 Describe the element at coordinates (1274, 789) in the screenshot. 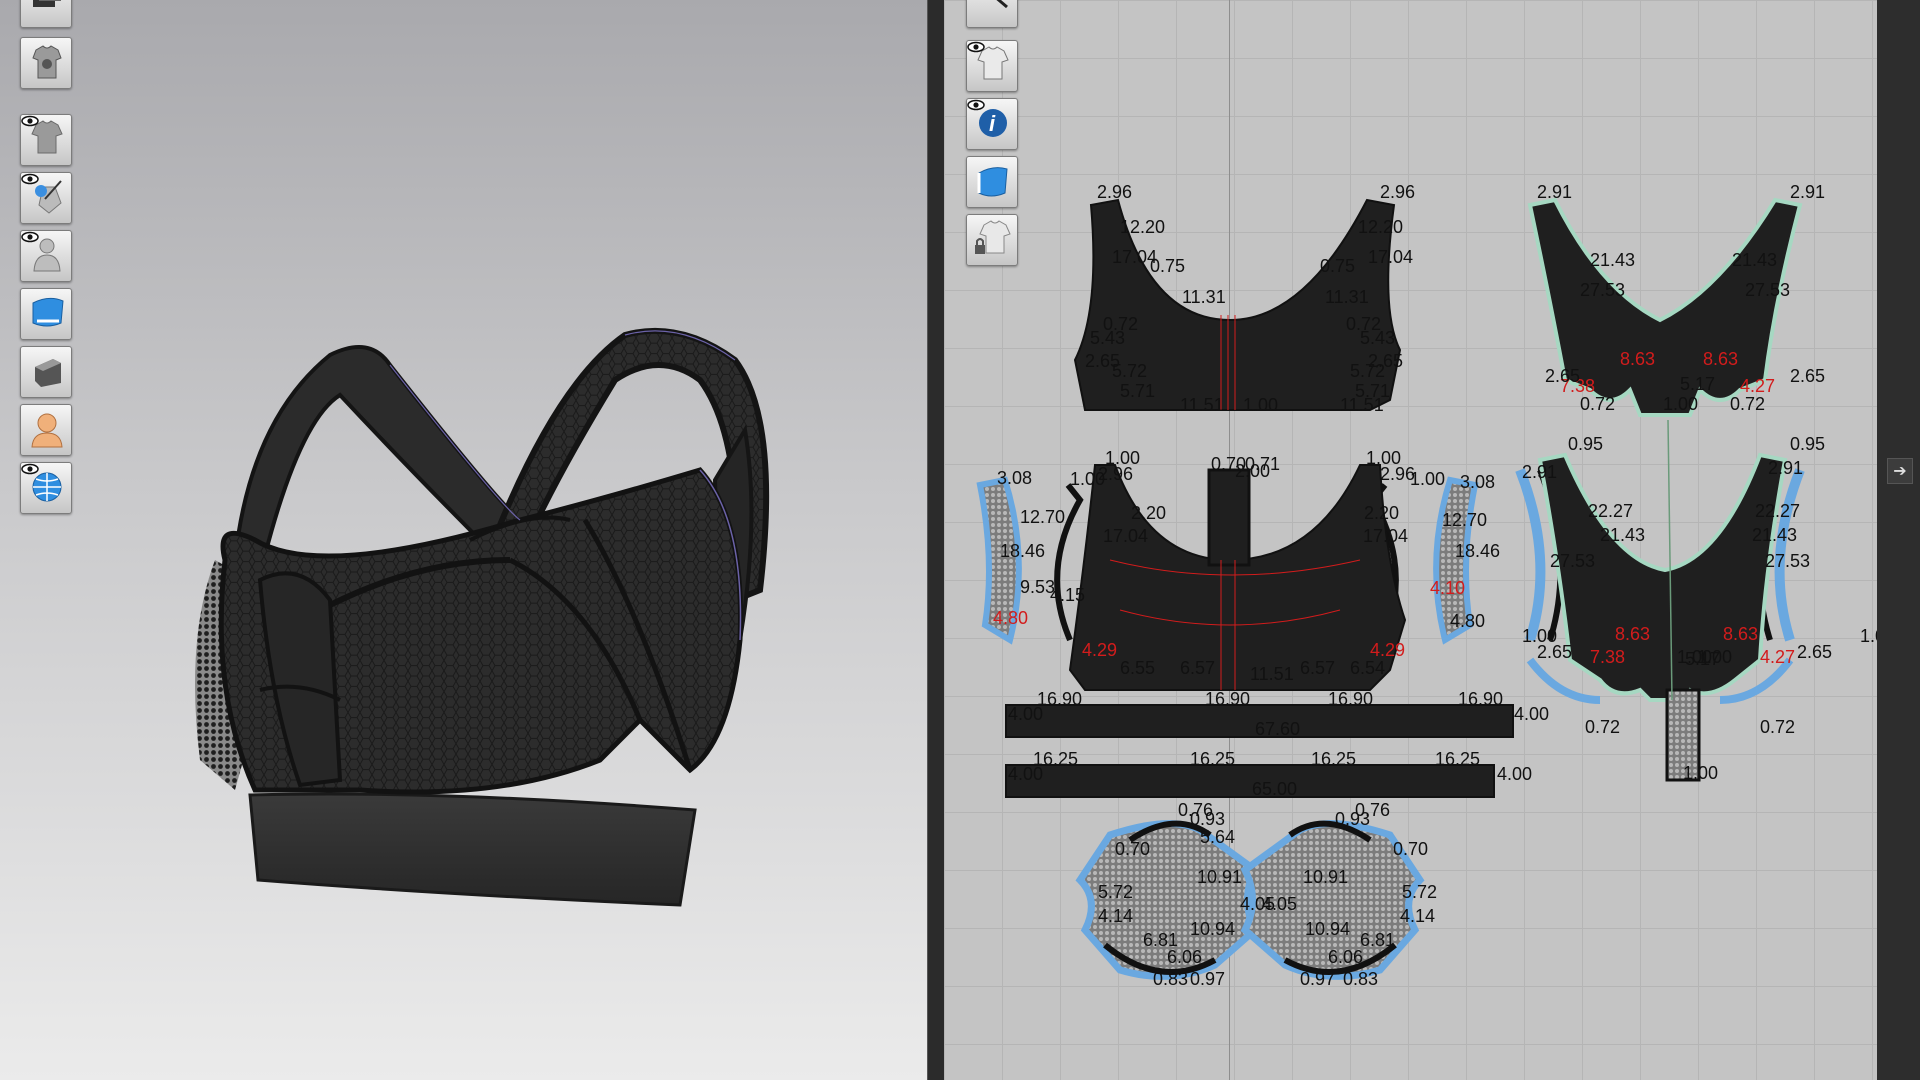

I see `measurement-label: 65.00` at that location.